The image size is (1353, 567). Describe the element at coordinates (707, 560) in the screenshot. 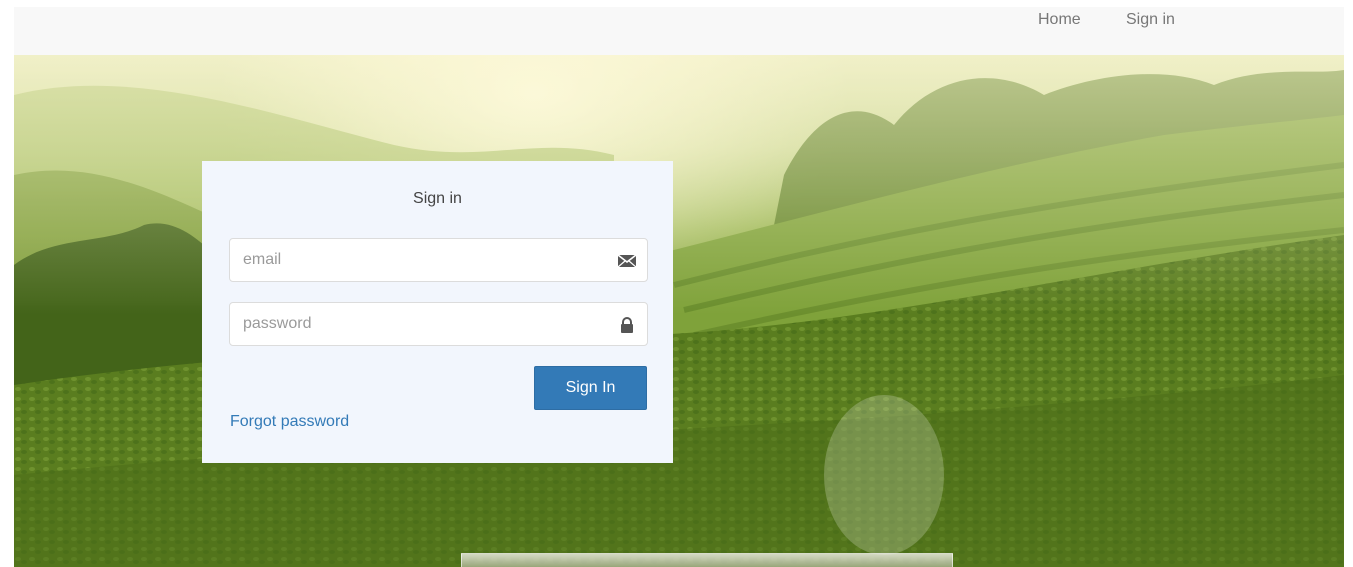

I see `bottom-image-strip` at that location.